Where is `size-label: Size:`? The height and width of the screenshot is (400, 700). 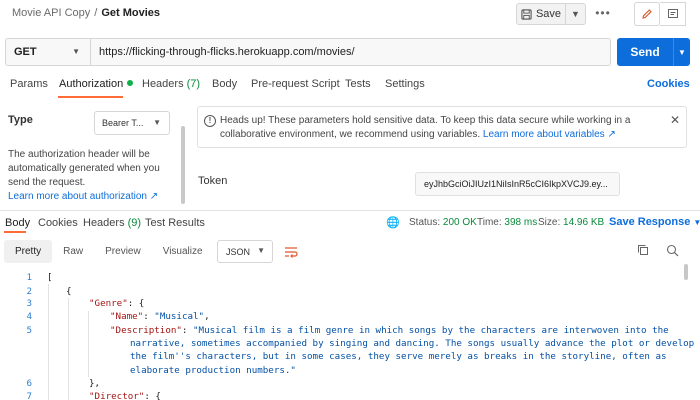 size-label: Size: is located at coordinates (549, 222).